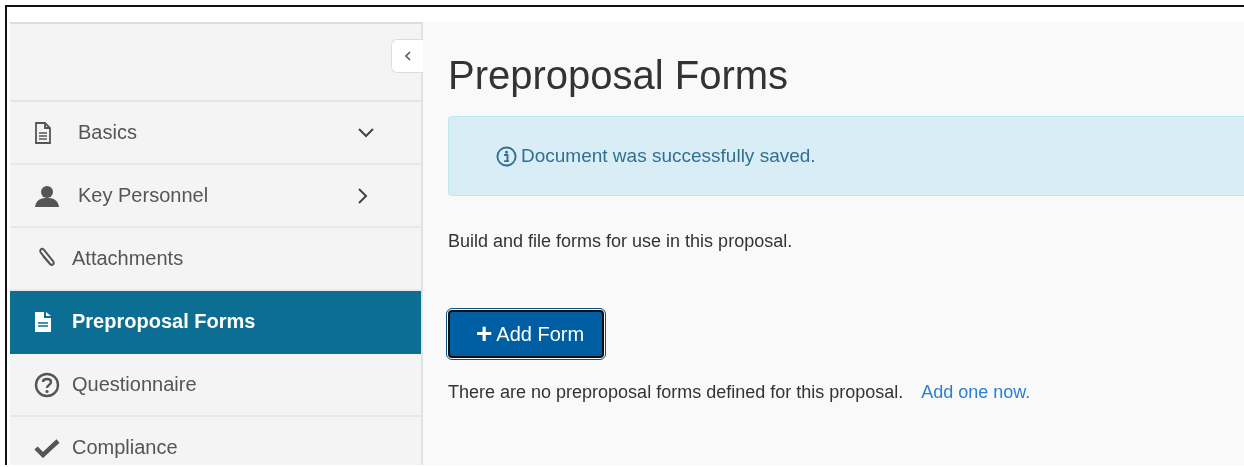  What do you see at coordinates (47, 195) in the screenshot?
I see `person-icon` at bounding box center [47, 195].